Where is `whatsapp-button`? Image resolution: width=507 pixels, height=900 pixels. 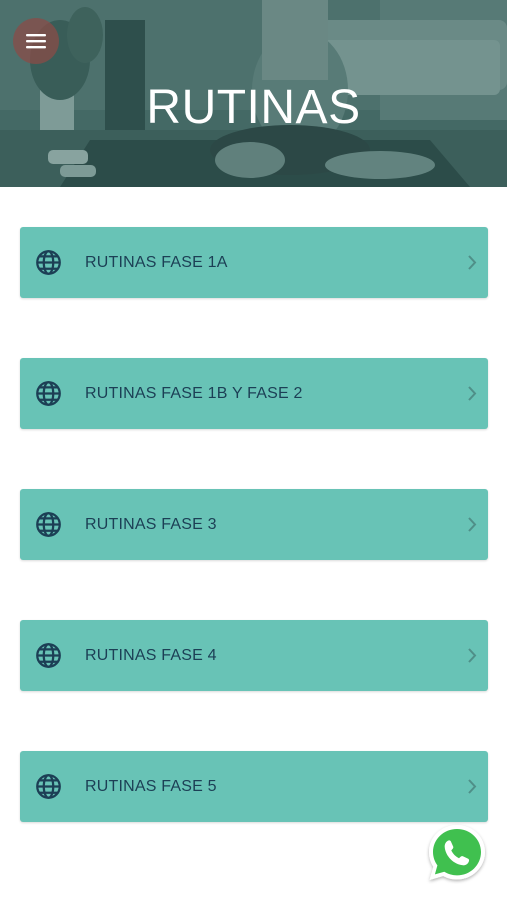 whatsapp-button is located at coordinates (457, 853).